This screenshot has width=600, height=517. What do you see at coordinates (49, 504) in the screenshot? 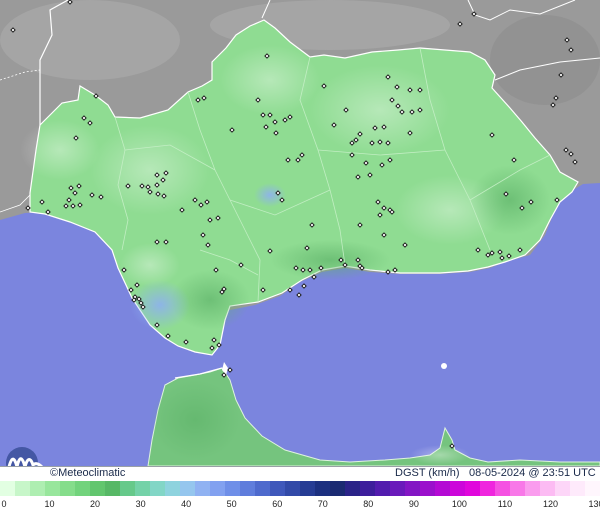
I see `color-scale-tick: 10` at bounding box center [49, 504].